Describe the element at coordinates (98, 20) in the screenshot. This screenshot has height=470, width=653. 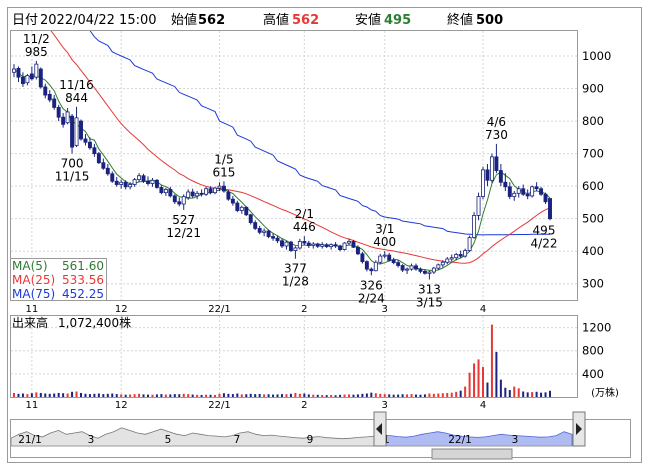
I see `datetime-value: 2022/04/22 15:00` at that location.